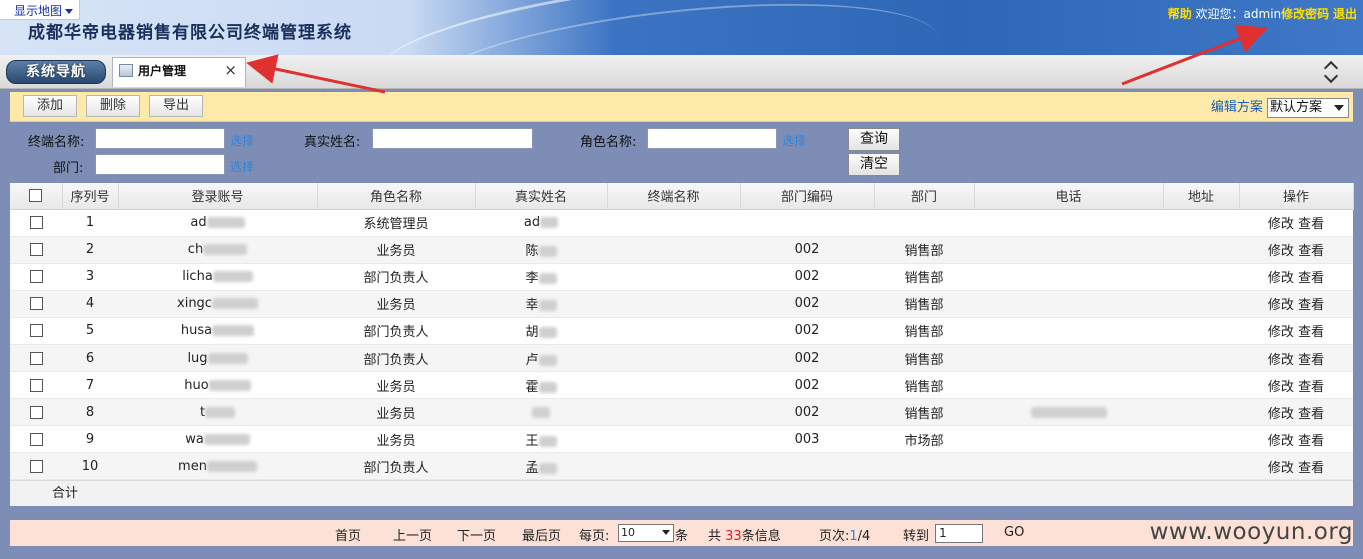 Image resolution: width=1363 pixels, height=559 pixels. I want to click on dept-input, so click(160, 164).